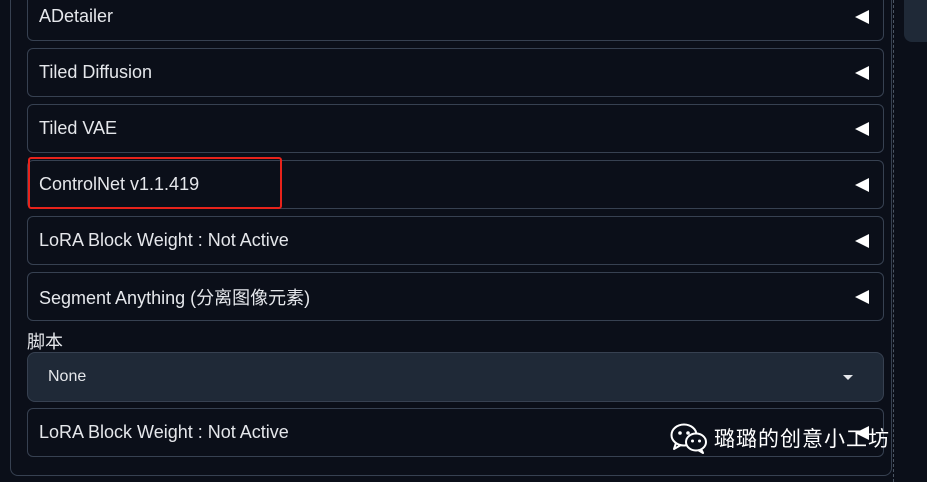 This screenshot has height=482, width=927. What do you see at coordinates (455, 296) in the screenshot?
I see `accordion-segment-anything: Segment Anything (分离图像元素)` at bounding box center [455, 296].